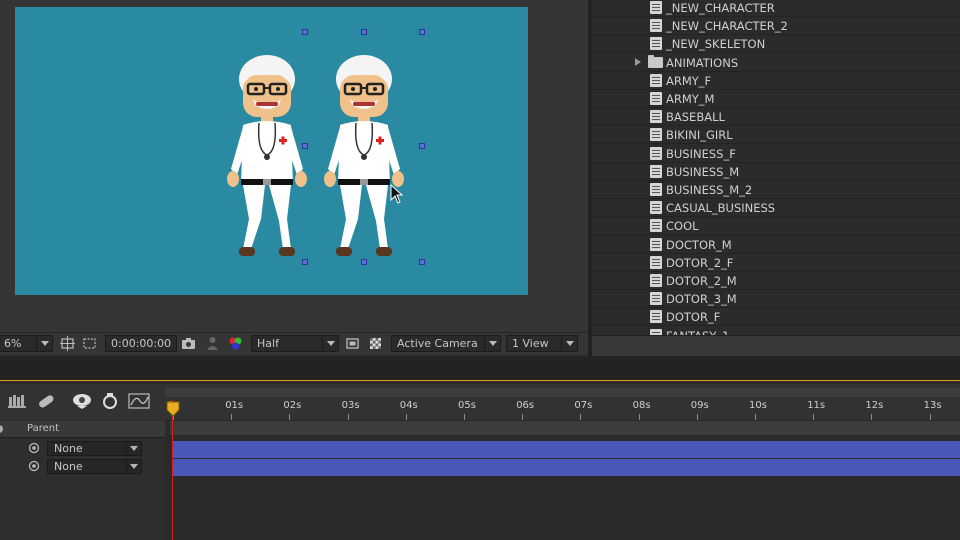  Describe the element at coordinates (776, 44) in the screenshot. I see `project-item: _NEW_SKELETON` at that location.